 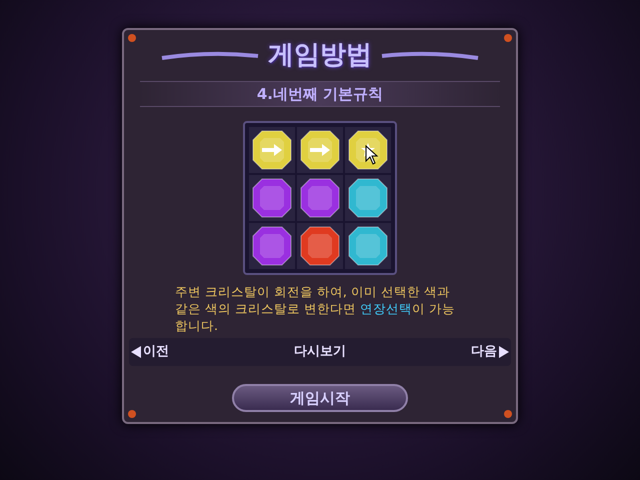 What do you see at coordinates (504, 352) in the screenshot?
I see `right-triangle-icon` at bounding box center [504, 352].